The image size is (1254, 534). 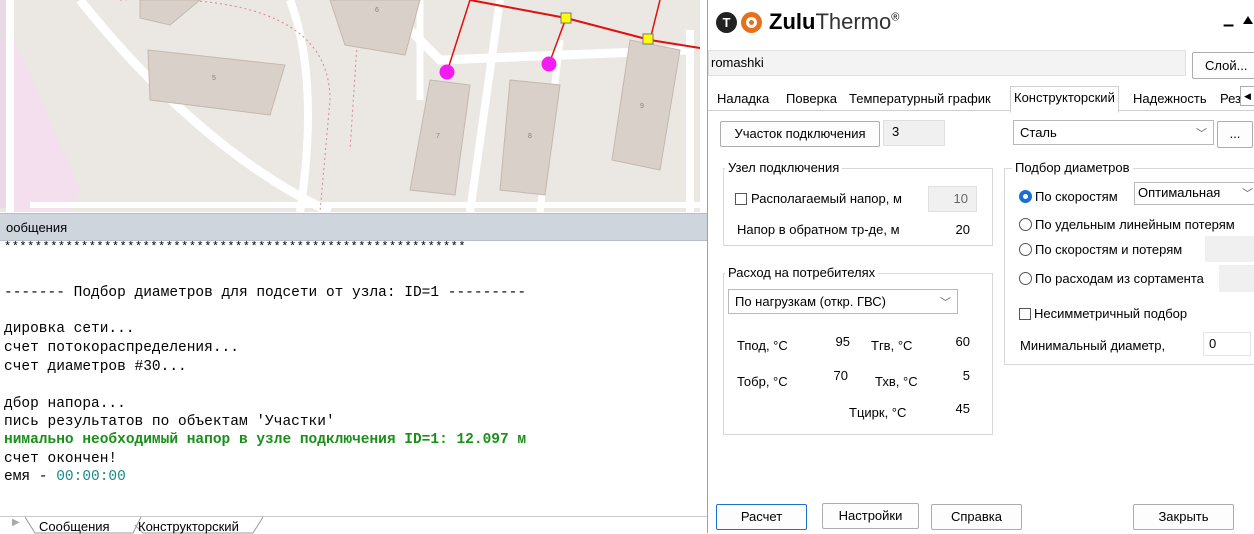 I want to click on asymmetric-checkbox, so click(x=1025, y=314).